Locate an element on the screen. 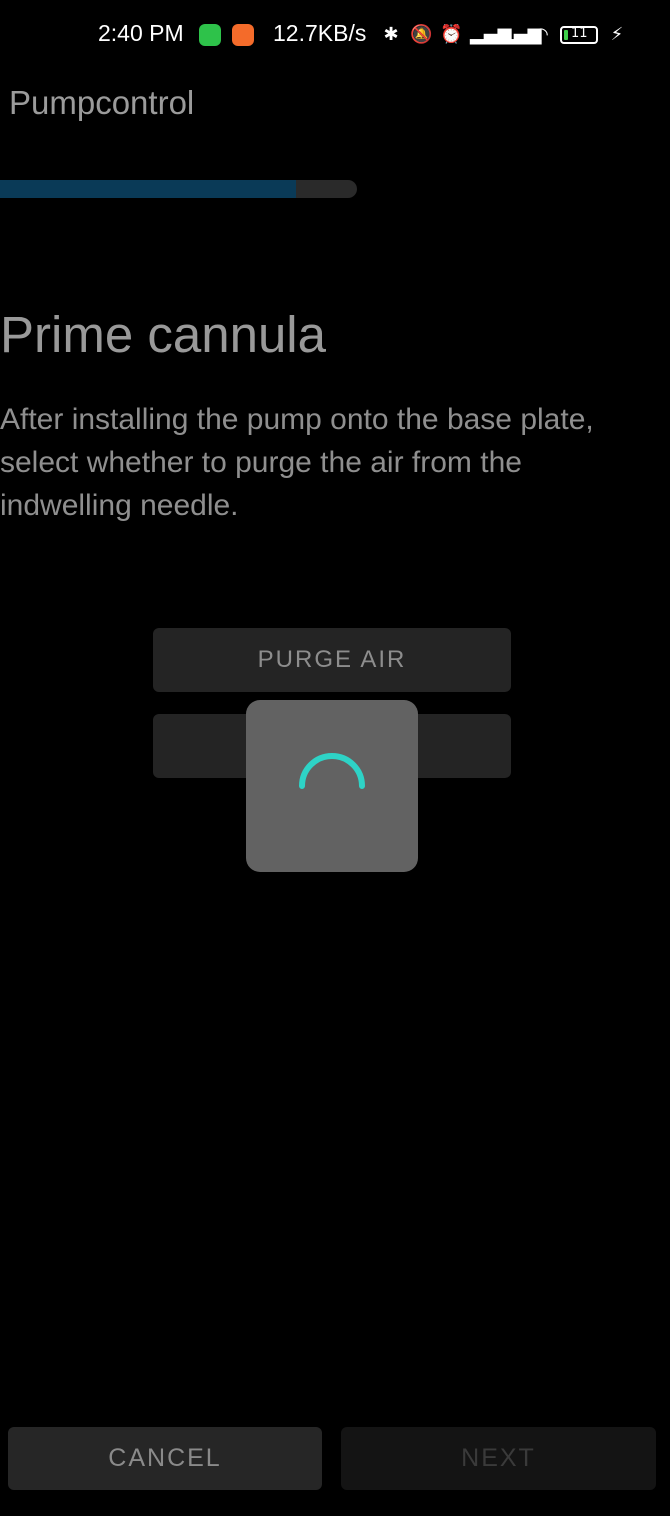 This screenshot has height=1516, width=670. charging-icon: ⚡ is located at coordinates (617, 34).